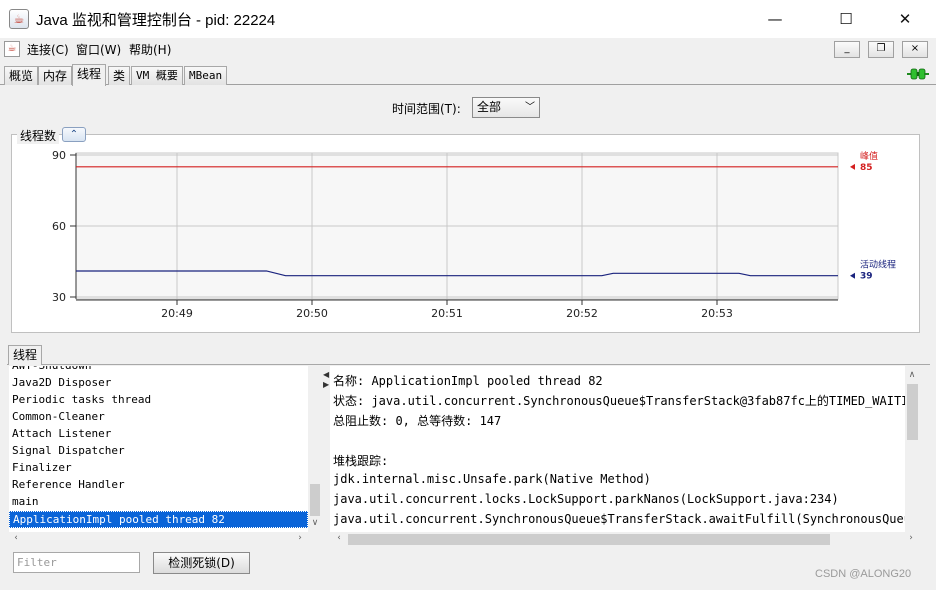 The width and height of the screenshot is (936, 590). Describe the element at coordinates (165, 539) in the screenshot. I see `thread-list-hscrollbar: ‹ ›` at that location.